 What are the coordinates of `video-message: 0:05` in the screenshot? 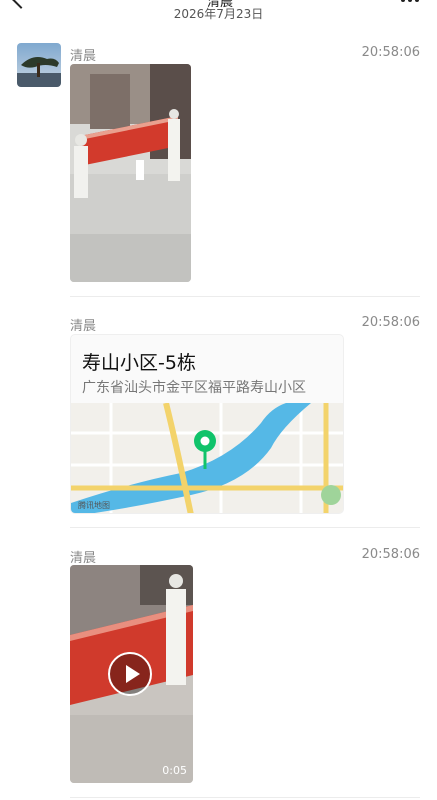 It's located at (131, 674).